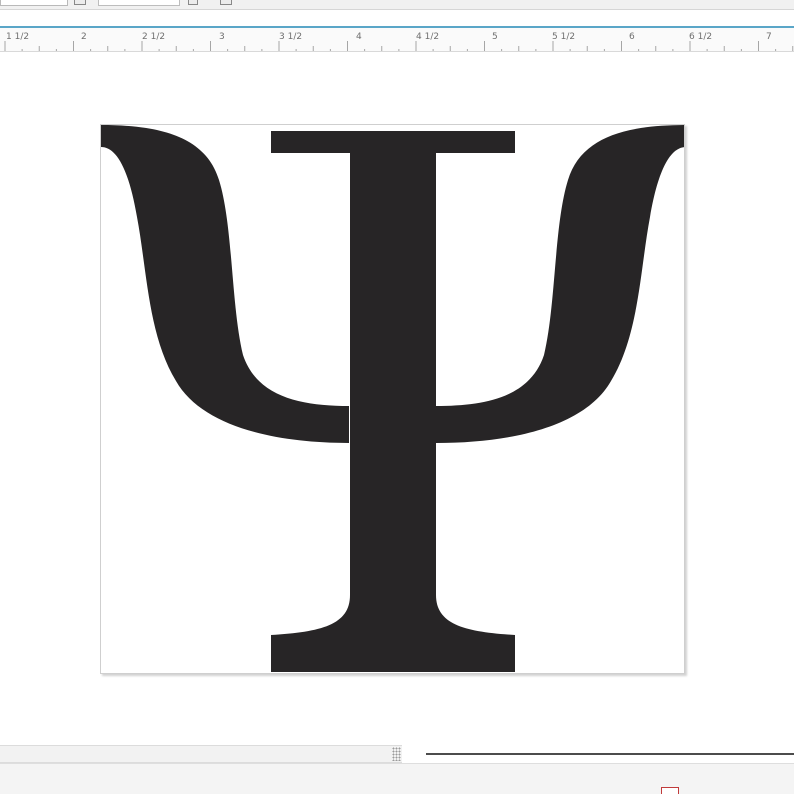 Image resolution: width=794 pixels, height=794 pixels. I want to click on ruler-label: 1 1/2, so click(18, 37).